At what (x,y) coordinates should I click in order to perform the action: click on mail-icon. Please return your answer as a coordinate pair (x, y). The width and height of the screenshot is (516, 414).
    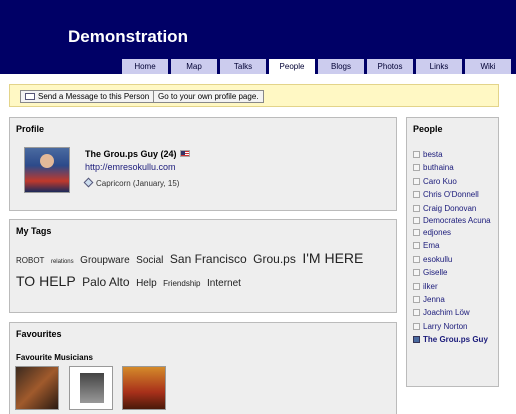
    Looking at the image, I should click on (30, 96).